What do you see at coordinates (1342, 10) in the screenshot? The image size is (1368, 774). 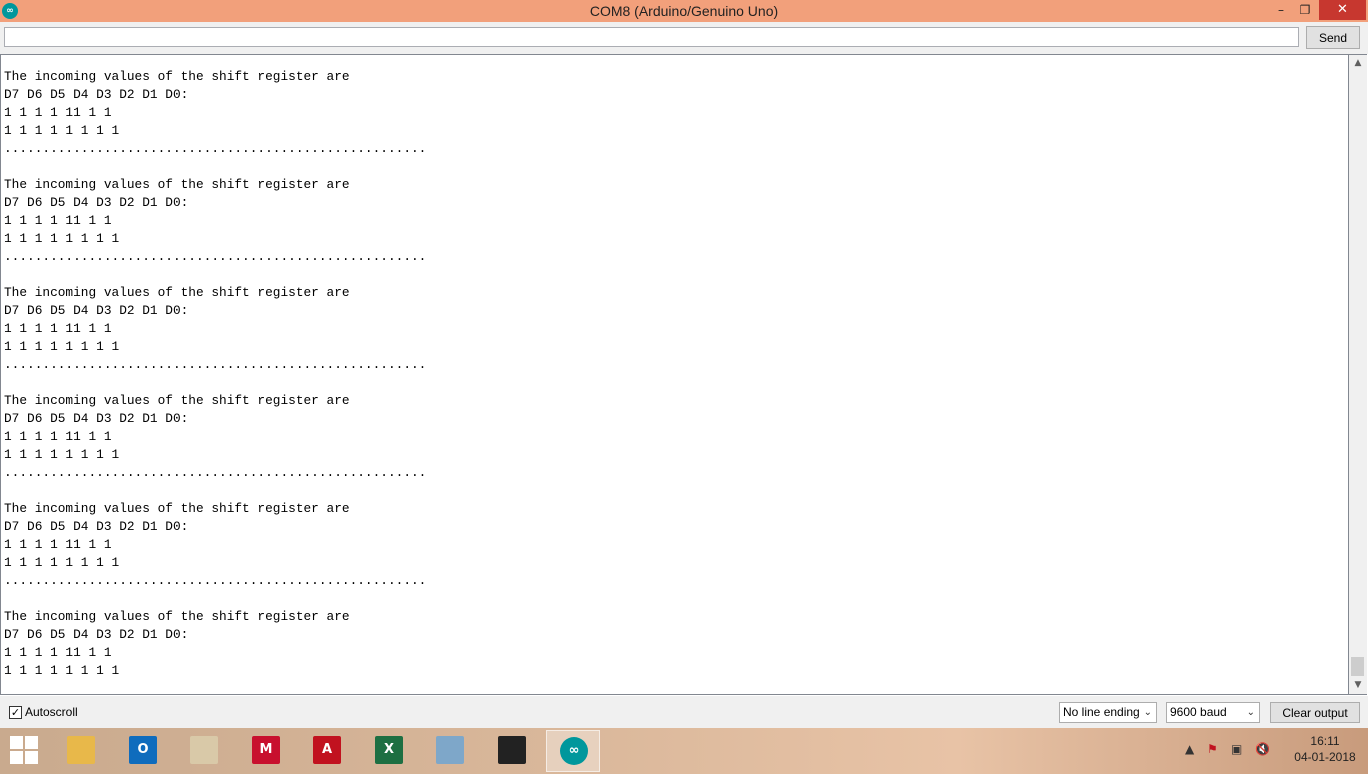 I see `close-button: ✕` at bounding box center [1342, 10].